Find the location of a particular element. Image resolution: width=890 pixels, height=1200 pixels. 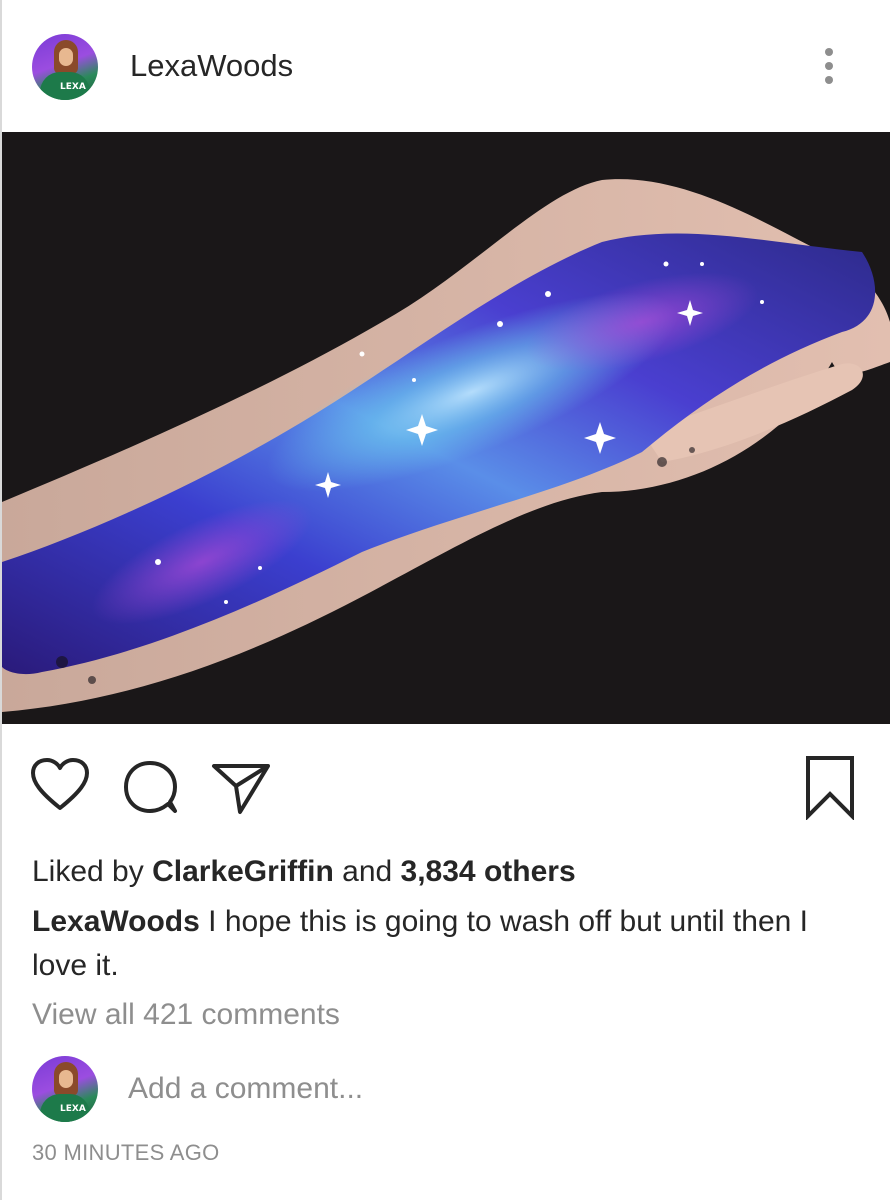

likes-summary: Liked by ClarkeGriffin and 3,834 others is located at coordinates (304, 872).